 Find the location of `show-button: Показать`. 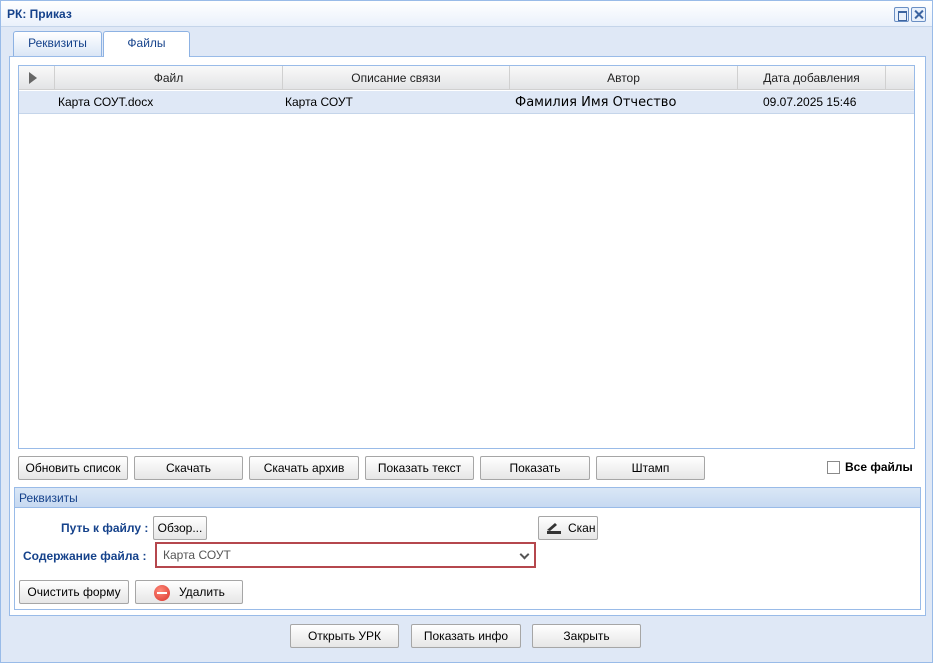

show-button: Показать is located at coordinates (535, 468).